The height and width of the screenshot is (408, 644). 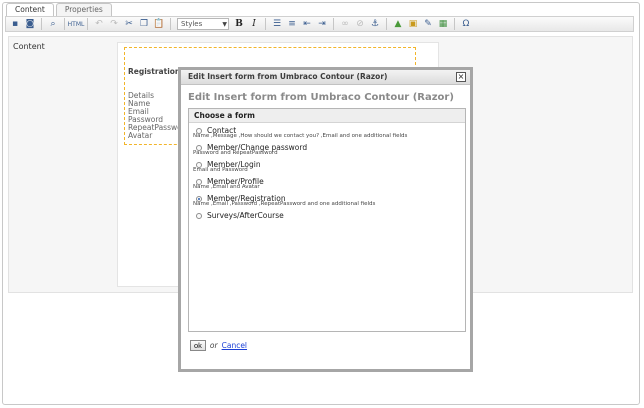 I want to click on copy-icon: ❐, so click(x=144, y=24).